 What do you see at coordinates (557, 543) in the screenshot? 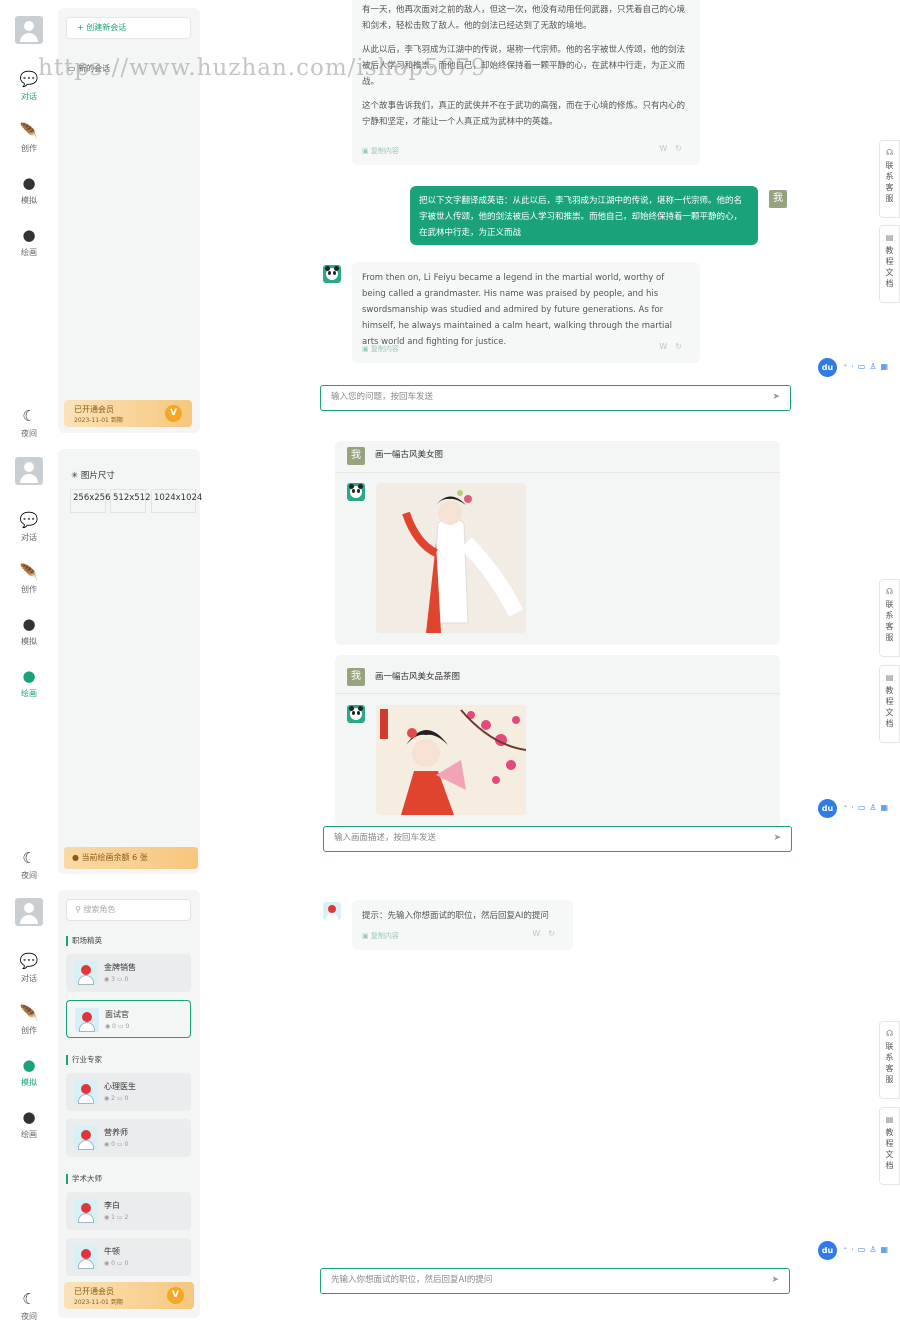
I see `image-result-card: 我 画一幅古风美女图` at bounding box center [557, 543].